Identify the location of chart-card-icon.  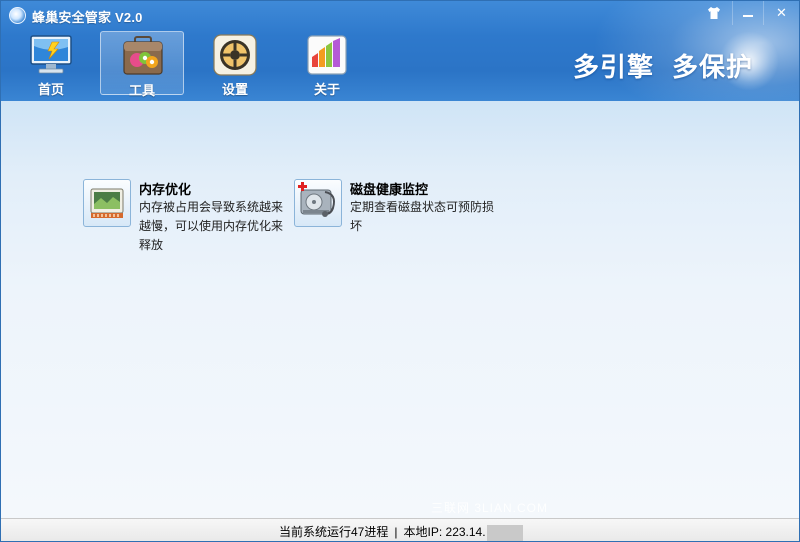
(327, 55).